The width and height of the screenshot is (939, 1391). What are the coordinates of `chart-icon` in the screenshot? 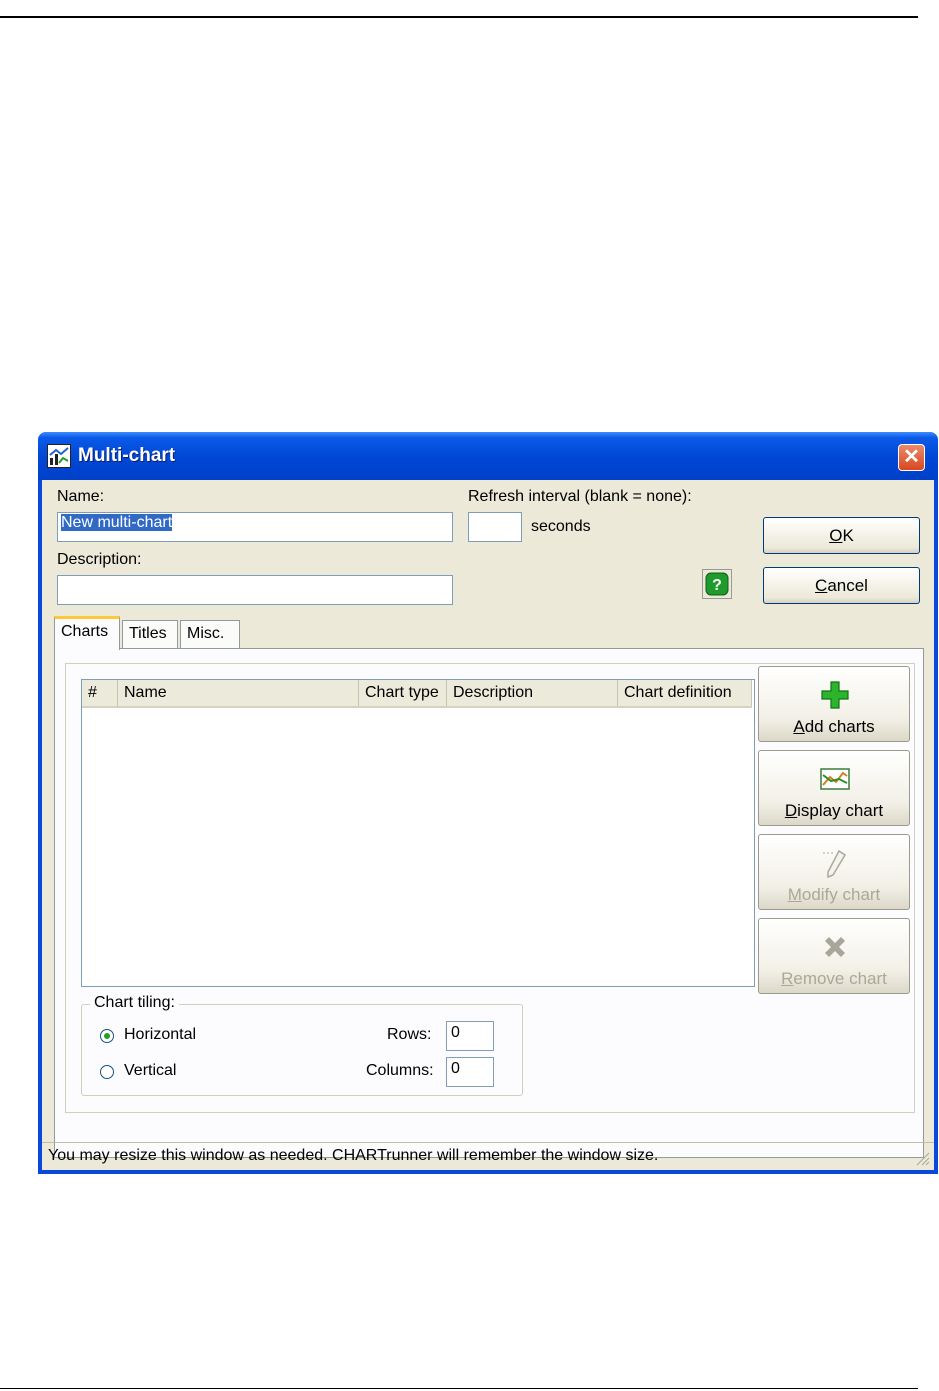 It's located at (59, 456).